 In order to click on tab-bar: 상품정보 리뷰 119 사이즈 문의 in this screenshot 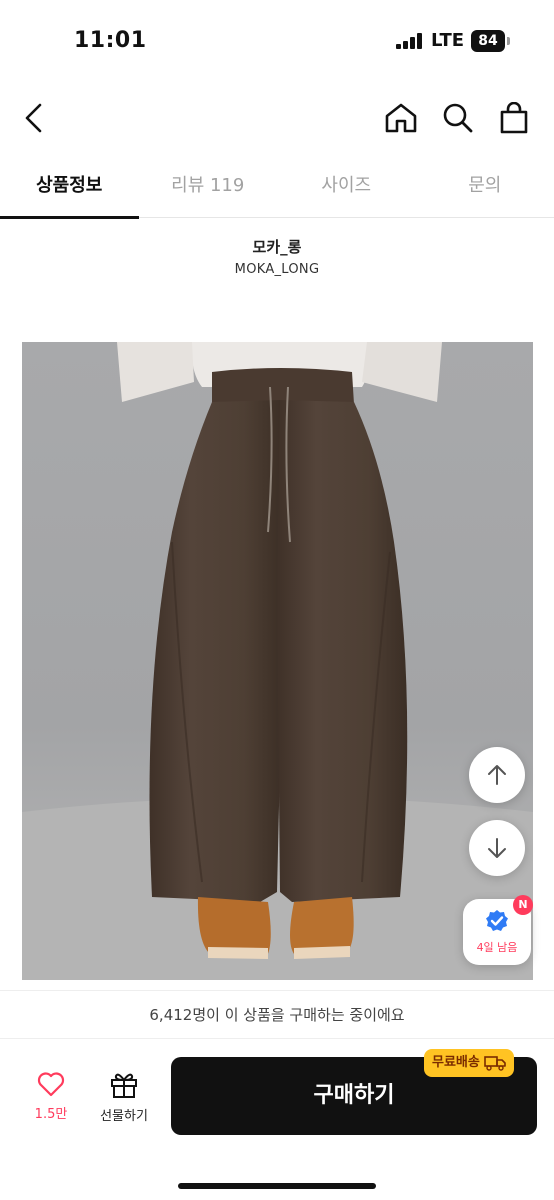, I will do `click(277, 188)`.